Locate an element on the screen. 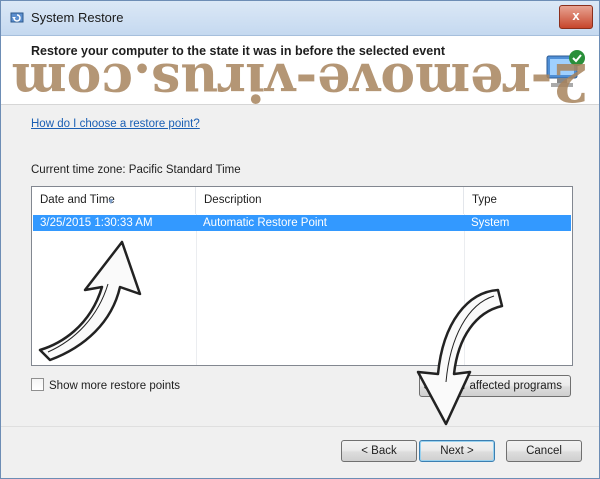 This screenshot has width=600, height=479. scan-affected-programs-button: Scan for affected programs is located at coordinates (495, 386).